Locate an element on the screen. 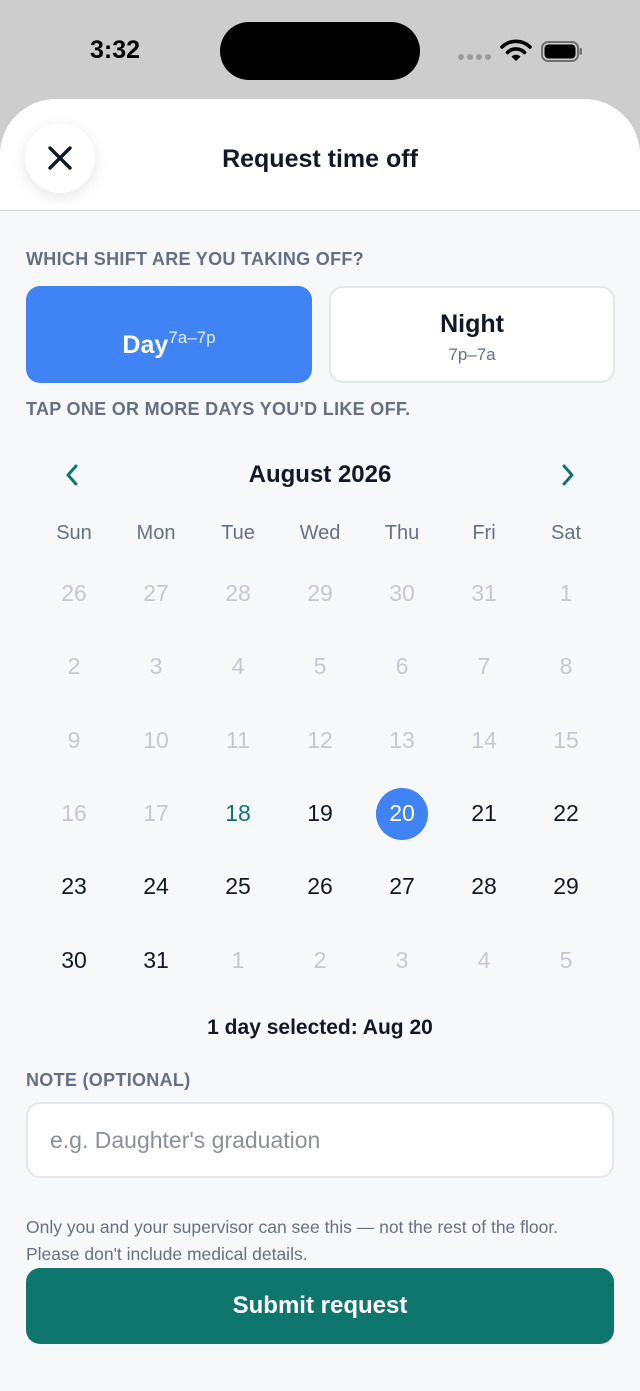 This screenshot has width=640, height=1391. calendar-day-number: 24 is located at coordinates (156, 886).